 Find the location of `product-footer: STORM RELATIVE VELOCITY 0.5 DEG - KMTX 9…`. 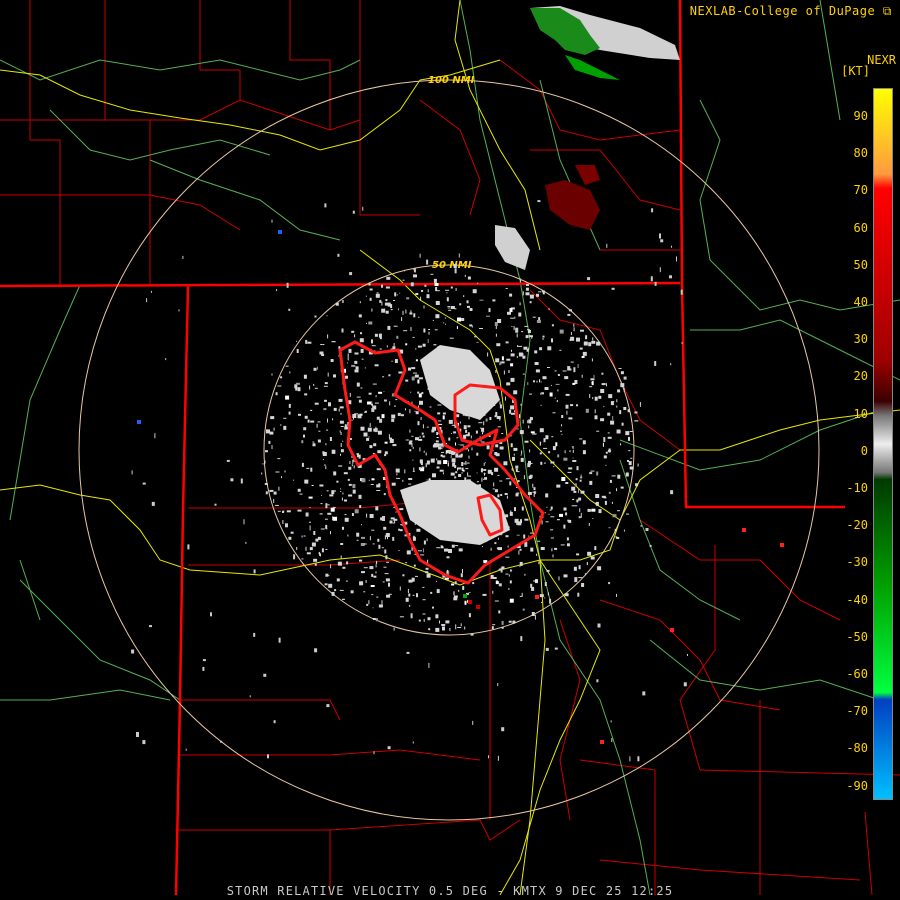

product-footer: STORM RELATIVE VELOCITY 0.5 DEG - KMTX 9… is located at coordinates (450, 891).